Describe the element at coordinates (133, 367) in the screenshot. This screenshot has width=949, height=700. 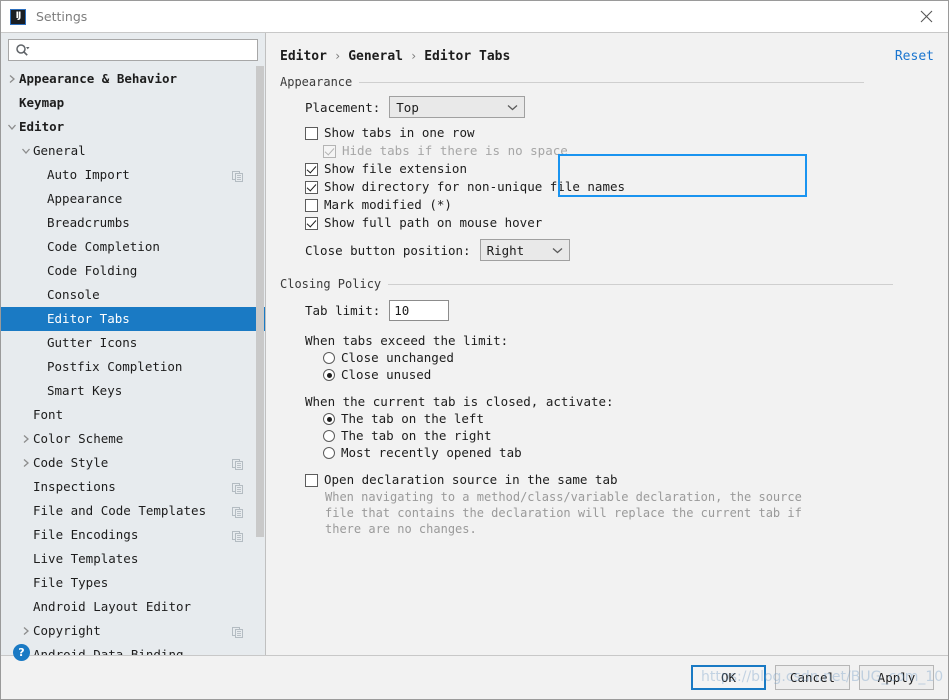
I see `sidebar-item-postfix-completion: Postfix Completion` at that location.